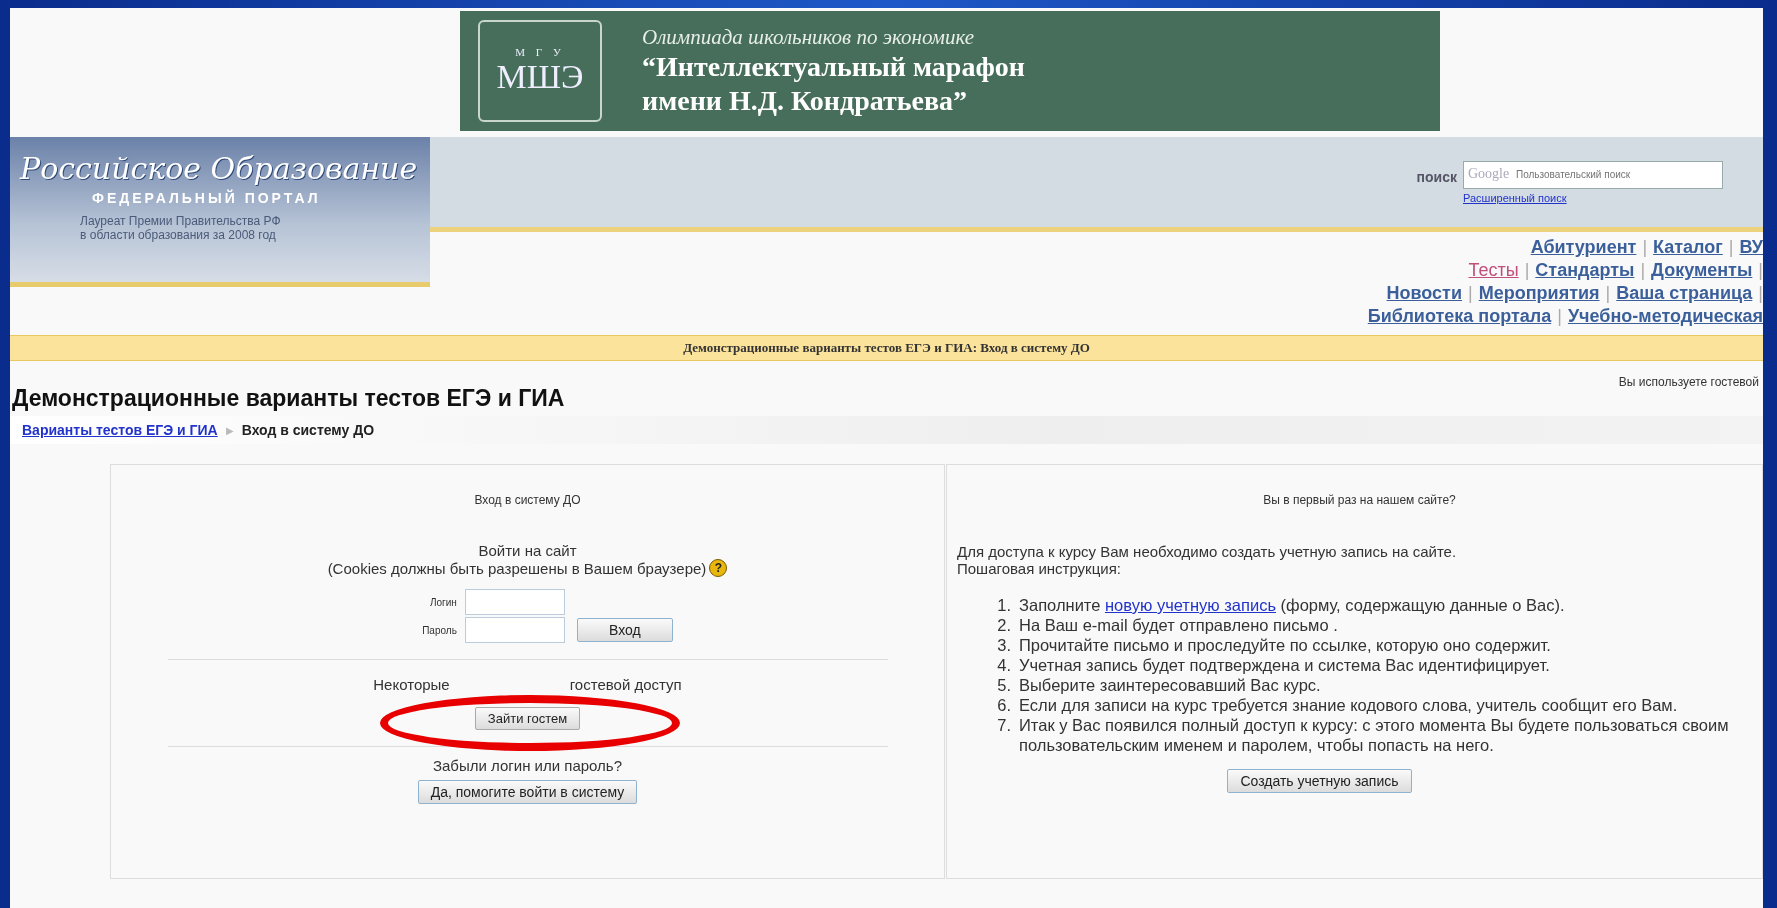  I want to click on banner-subtitle: Олимпиада школьников по экономике, so click(809, 37).